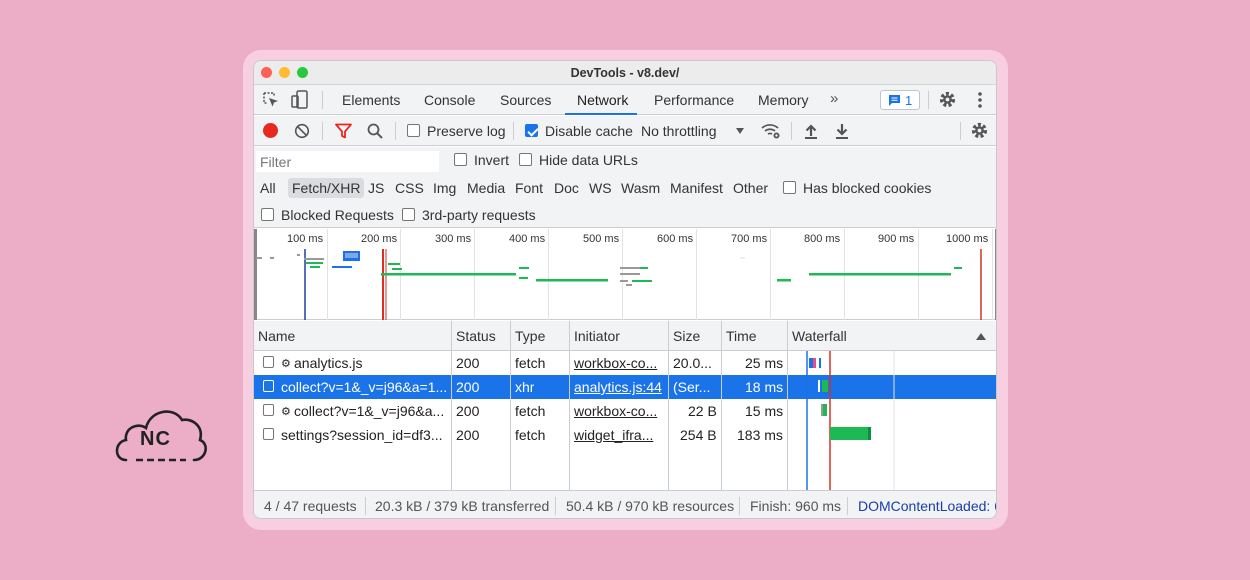 The width and height of the screenshot is (1250, 580). I want to click on tab-sources: Sources, so click(525, 100).